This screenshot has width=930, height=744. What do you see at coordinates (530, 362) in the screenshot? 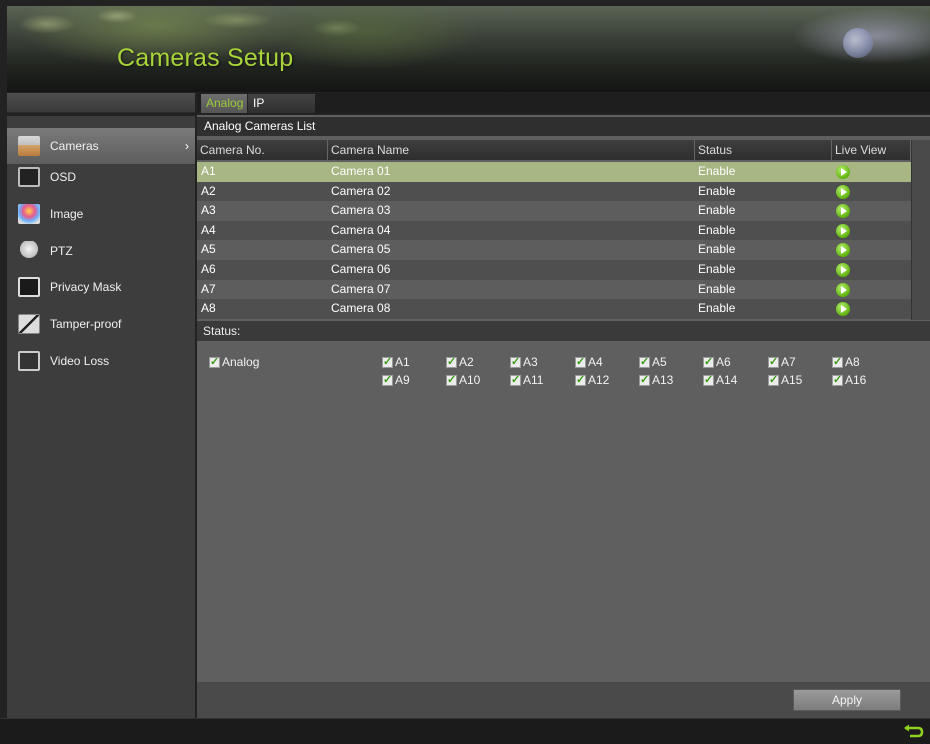
I see `checkbox-label: A3` at bounding box center [530, 362].